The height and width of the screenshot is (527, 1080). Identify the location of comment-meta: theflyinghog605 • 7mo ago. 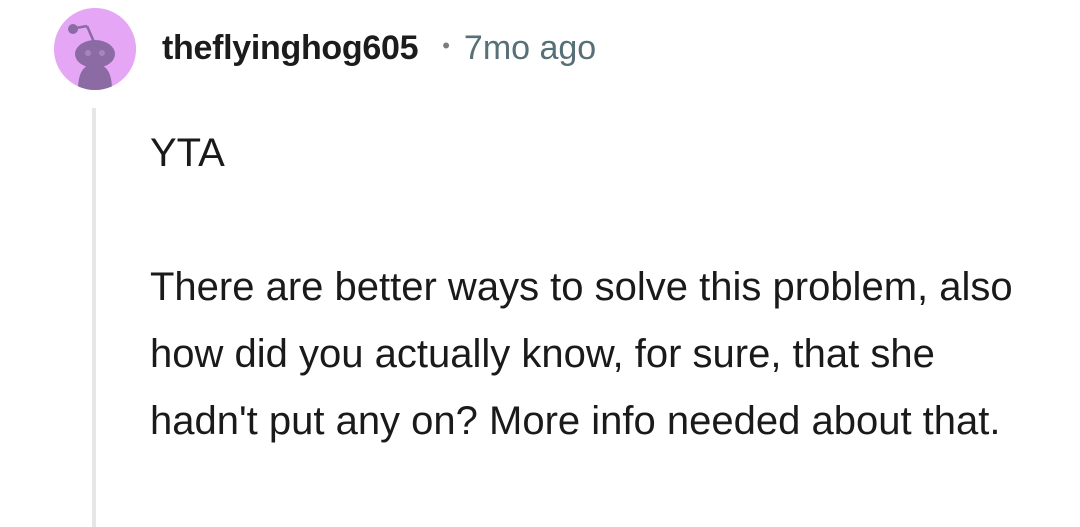
(379, 48).